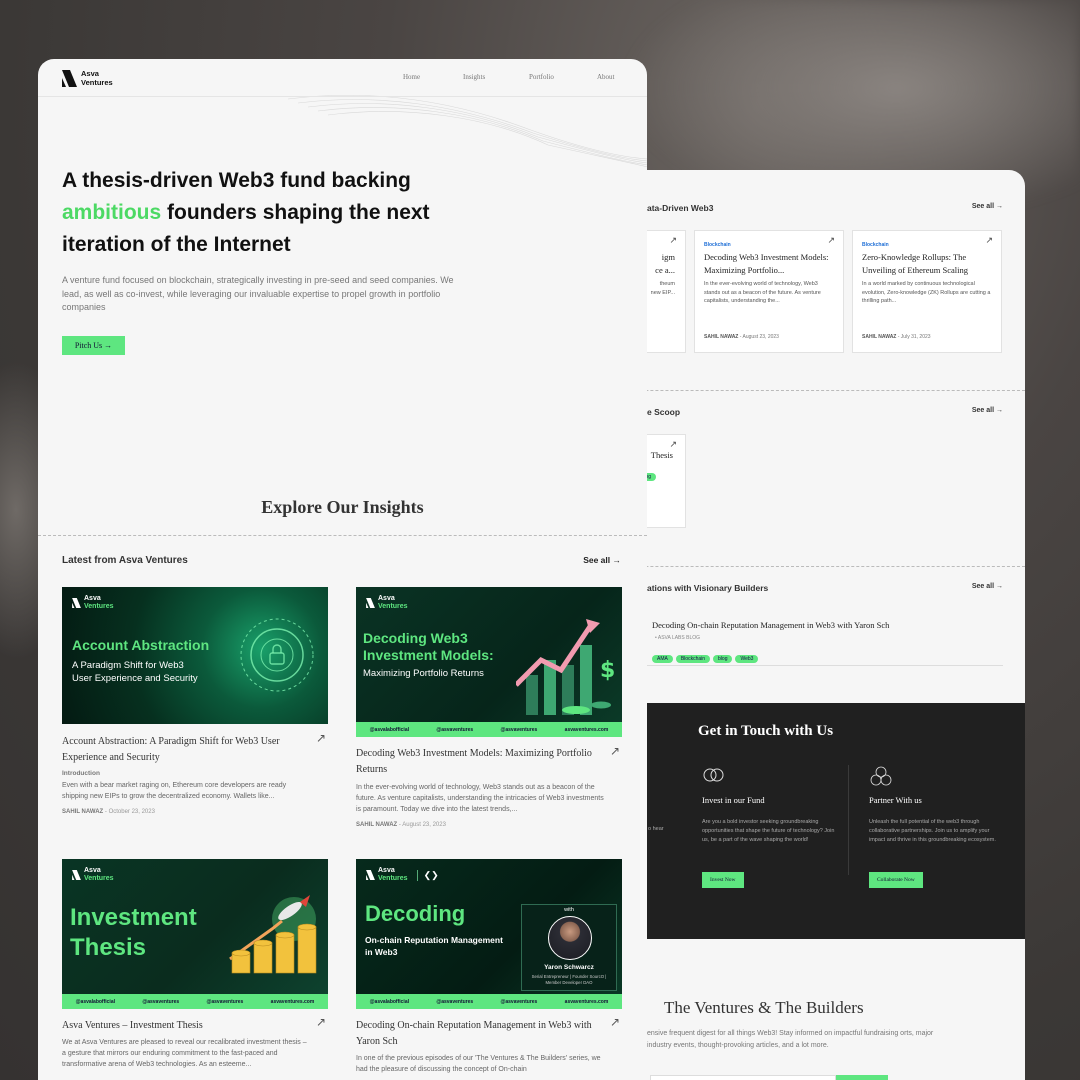 Image resolution: width=1080 pixels, height=1080 pixels. Describe the element at coordinates (93, 345) in the screenshot. I see `pitch-us-button: Pitch Us →` at that location.